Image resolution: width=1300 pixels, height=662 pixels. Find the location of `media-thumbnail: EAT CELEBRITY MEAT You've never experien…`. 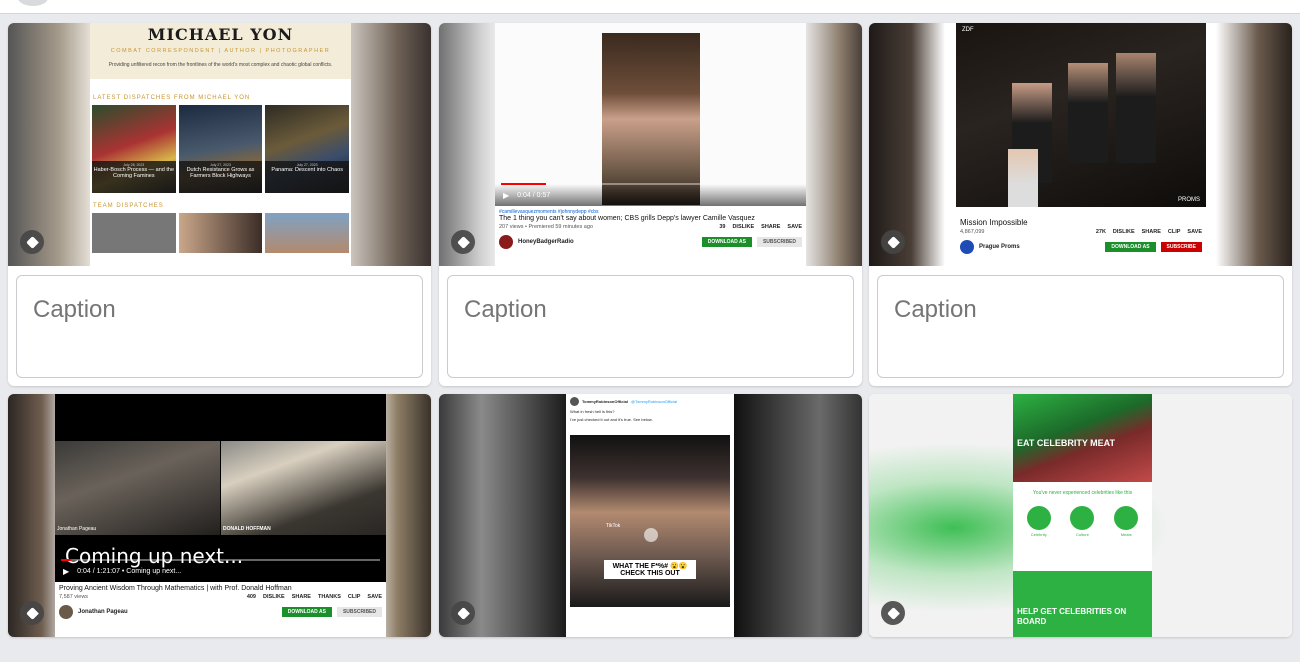

media-thumbnail: EAT CELEBRITY MEAT You've never experien… is located at coordinates (1080, 515).